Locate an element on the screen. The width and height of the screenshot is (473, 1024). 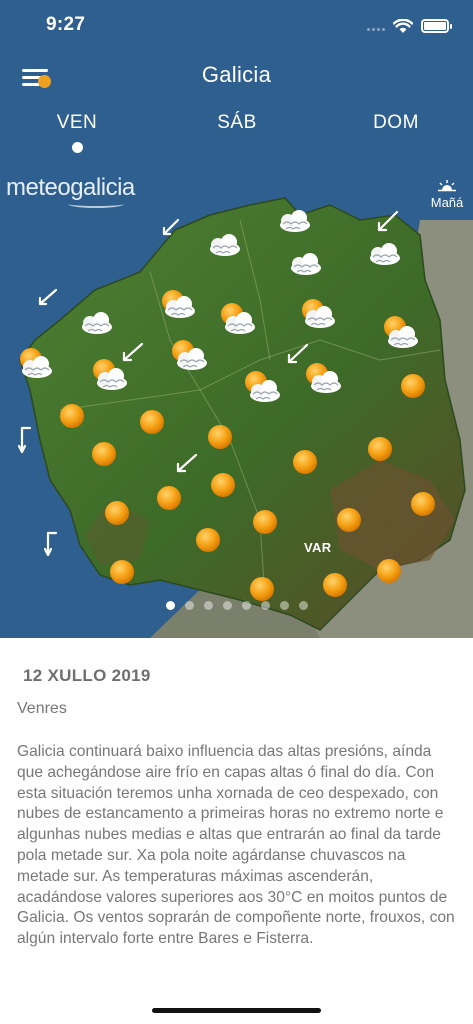
navigation-bar: Galicia is located at coordinates (236, 75).